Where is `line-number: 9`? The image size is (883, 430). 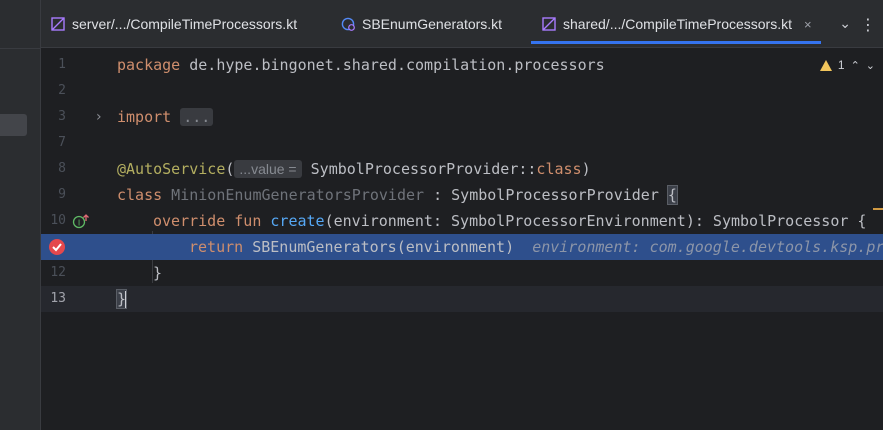
line-number: 9 is located at coordinates (62, 194).